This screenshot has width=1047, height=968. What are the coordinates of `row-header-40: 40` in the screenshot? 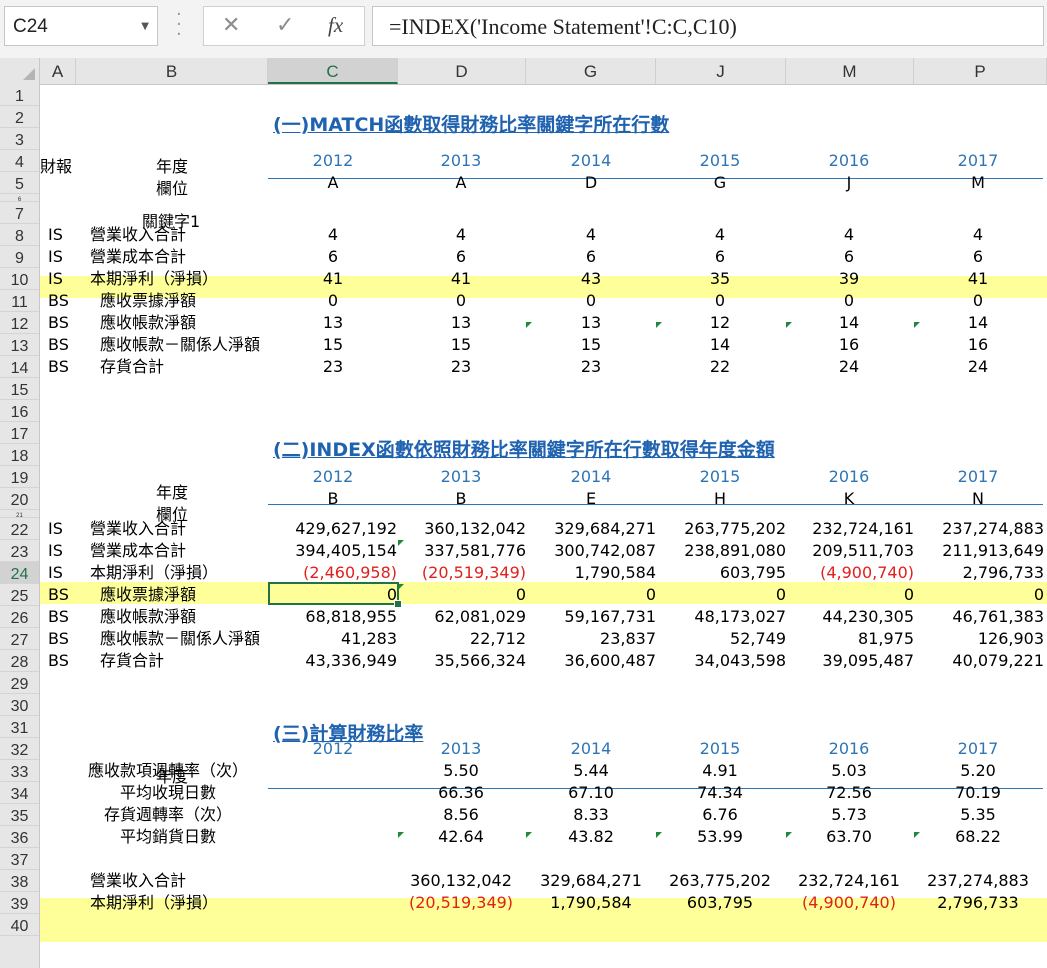 It's located at (19, 925).